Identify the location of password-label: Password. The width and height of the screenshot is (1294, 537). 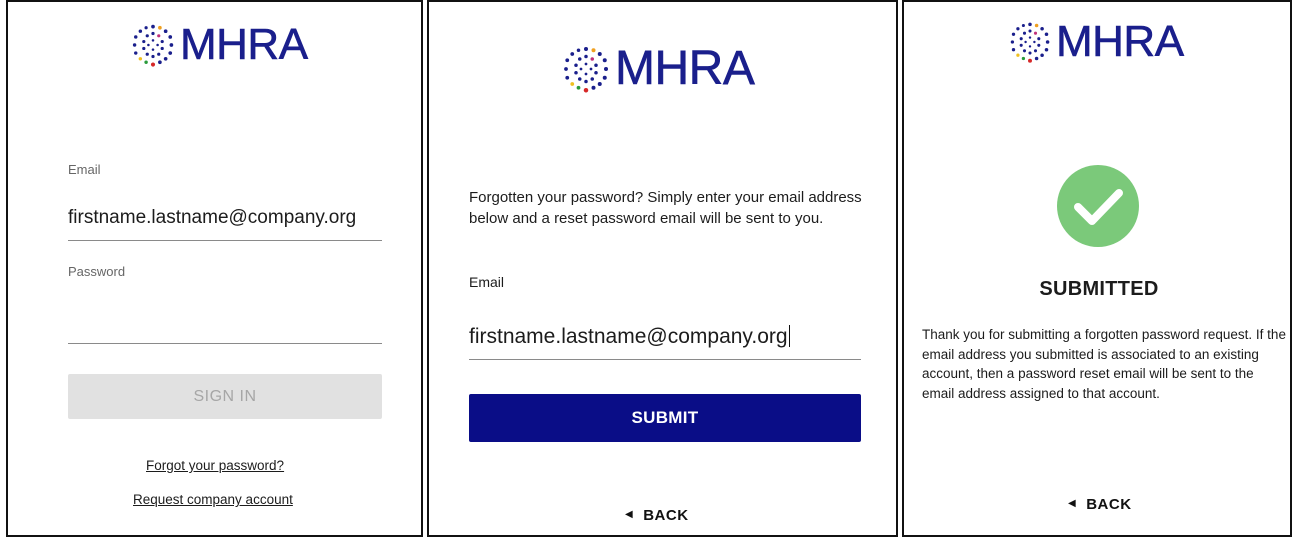
(97, 271).